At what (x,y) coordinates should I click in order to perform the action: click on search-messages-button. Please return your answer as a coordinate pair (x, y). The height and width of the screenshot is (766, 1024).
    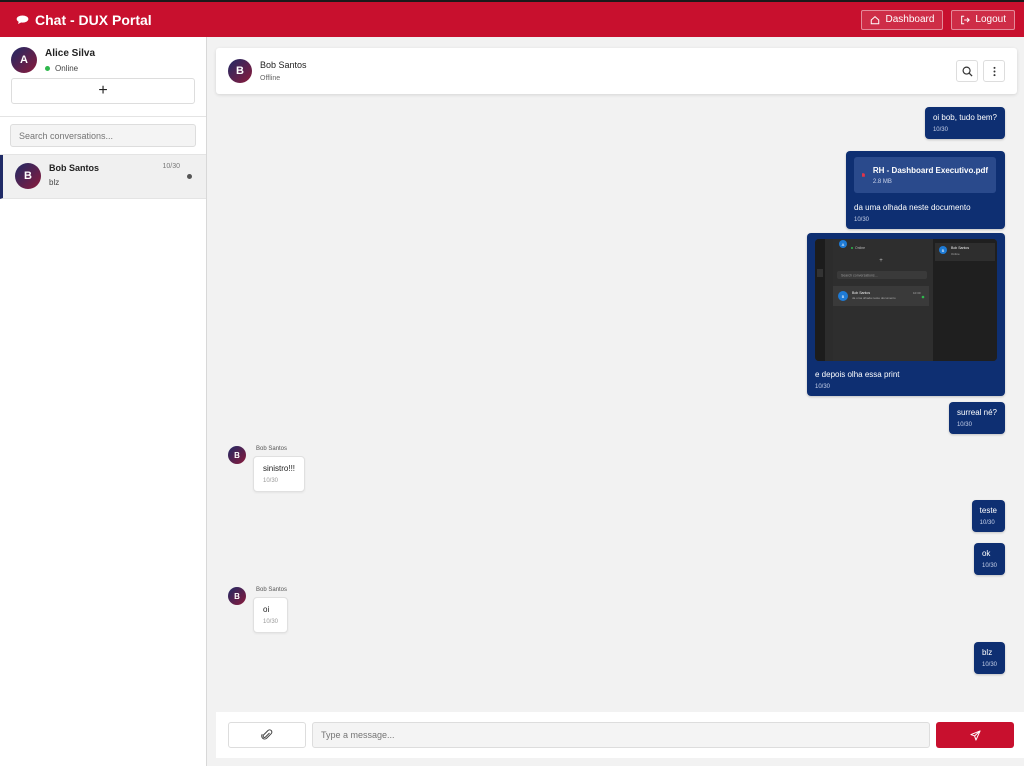
    Looking at the image, I should click on (967, 71).